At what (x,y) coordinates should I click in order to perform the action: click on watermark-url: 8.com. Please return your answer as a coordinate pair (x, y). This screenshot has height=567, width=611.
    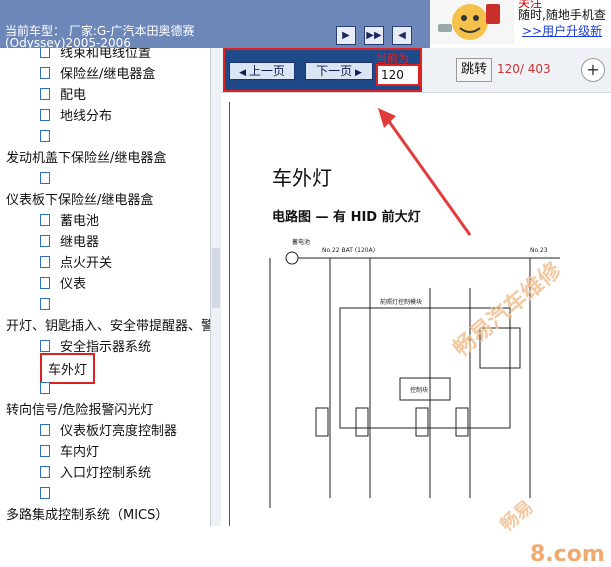
    Looking at the image, I should click on (567, 554).